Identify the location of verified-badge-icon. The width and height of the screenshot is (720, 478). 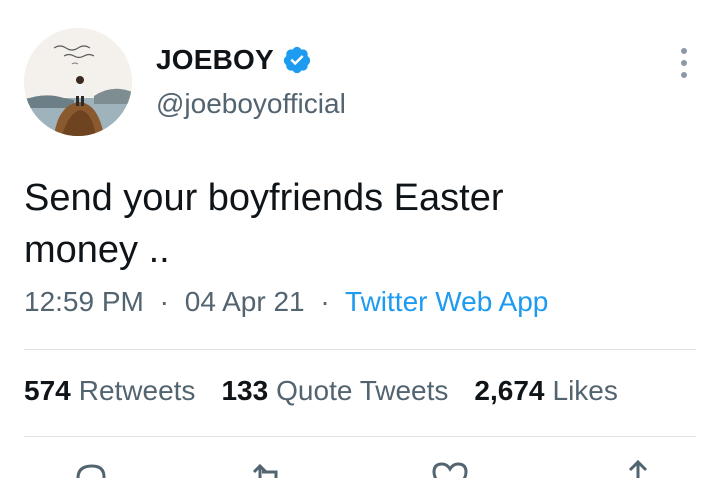
(297, 60).